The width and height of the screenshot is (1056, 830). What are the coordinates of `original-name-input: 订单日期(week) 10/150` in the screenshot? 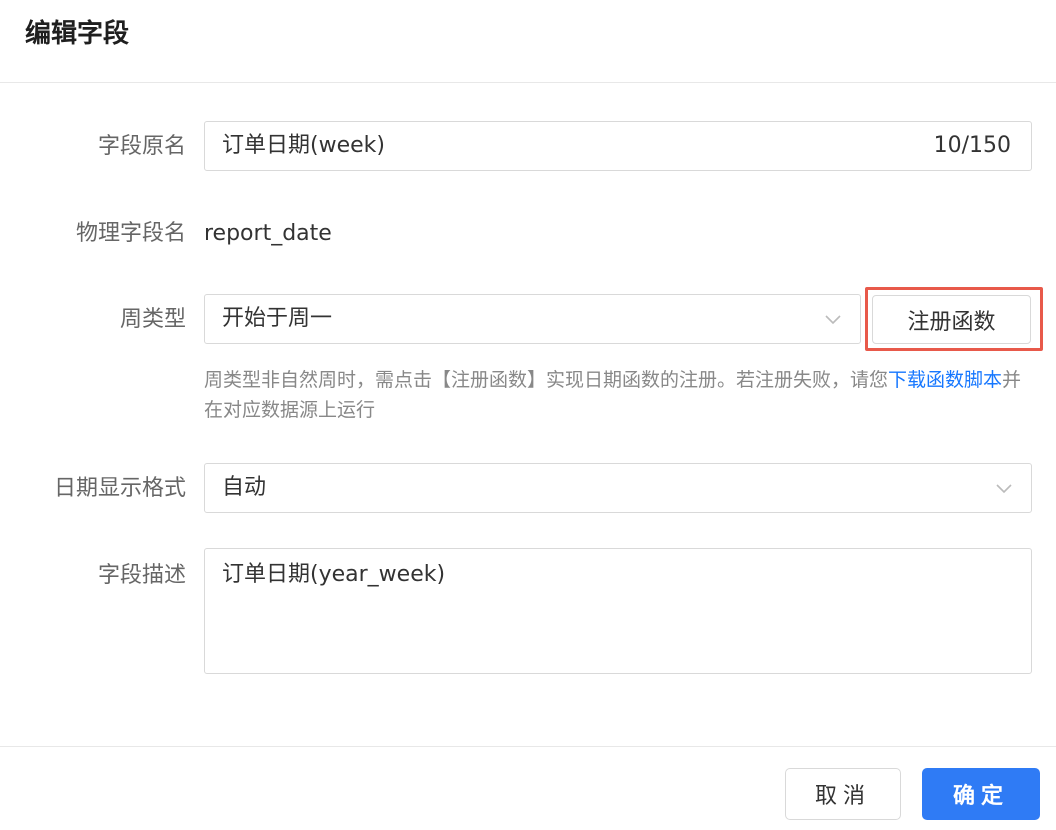 It's located at (618, 146).